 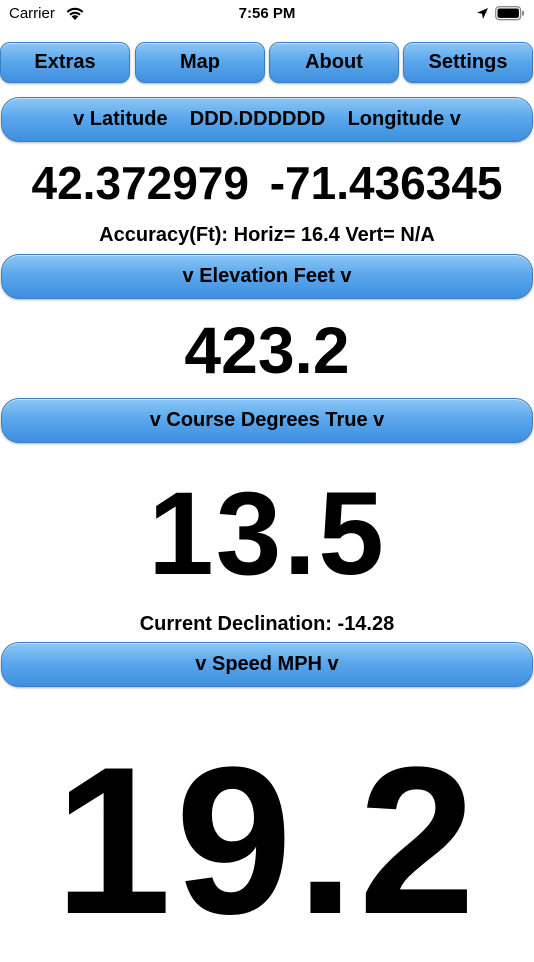 I want to click on speed-header: v Speed MPH v, so click(x=267, y=664).